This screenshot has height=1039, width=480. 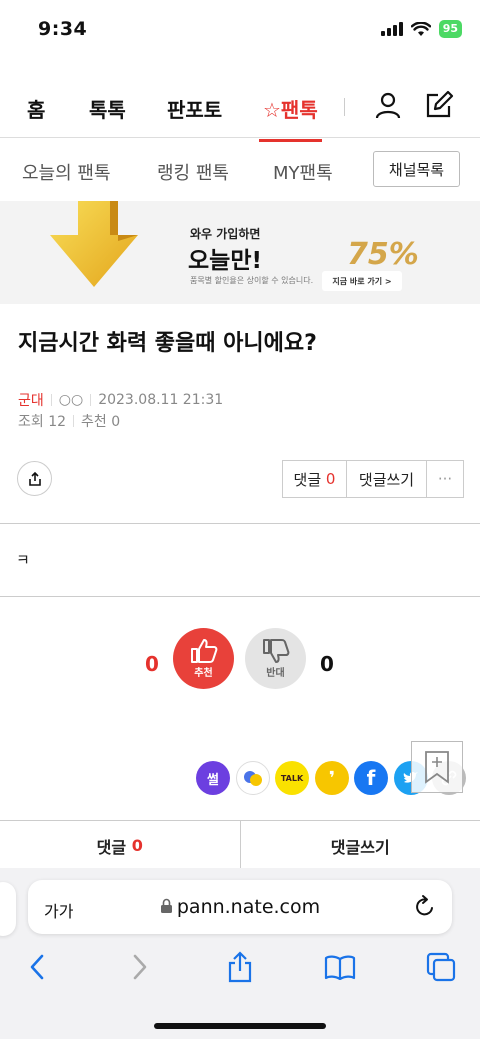 I want to click on arrow-down-graphic, so click(x=94, y=244).